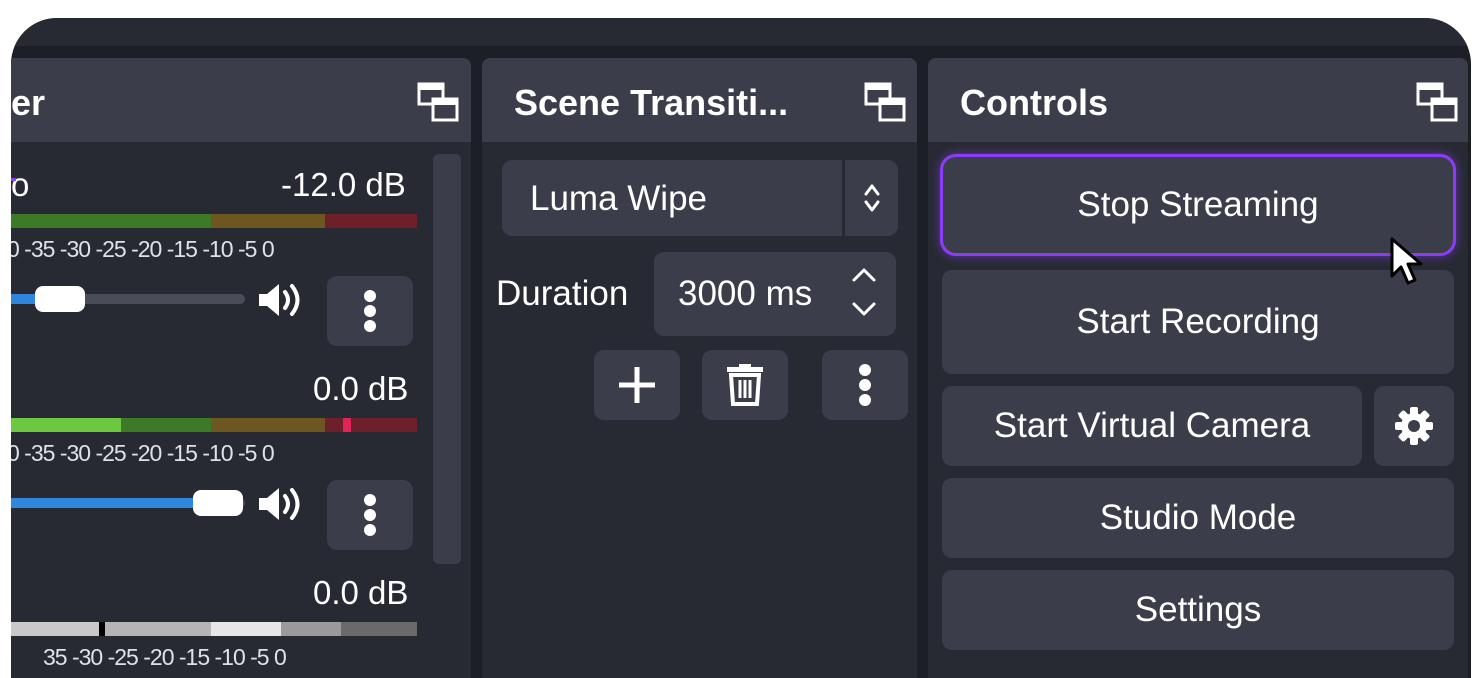 The width and height of the screenshot is (1484, 678). What do you see at coordinates (843, 198) in the screenshot?
I see `select-divider` at bounding box center [843, 198].